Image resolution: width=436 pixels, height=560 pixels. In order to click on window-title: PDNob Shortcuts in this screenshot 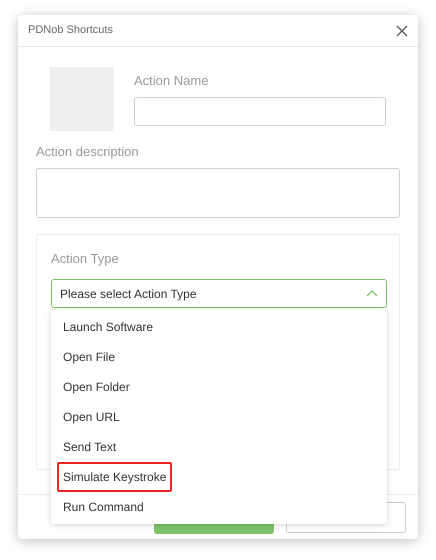, I will do `click(70, 30)`.